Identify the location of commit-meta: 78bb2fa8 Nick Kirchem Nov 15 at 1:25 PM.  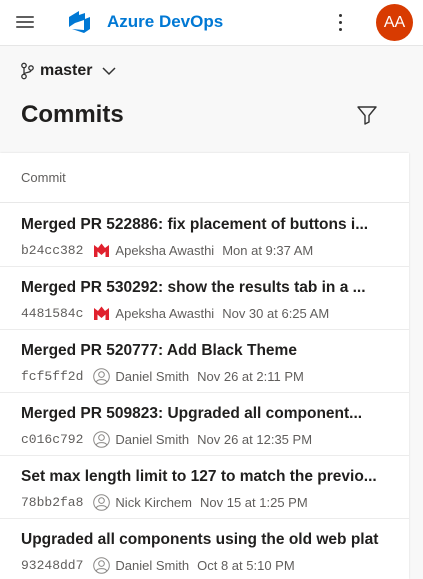
(164, 502).